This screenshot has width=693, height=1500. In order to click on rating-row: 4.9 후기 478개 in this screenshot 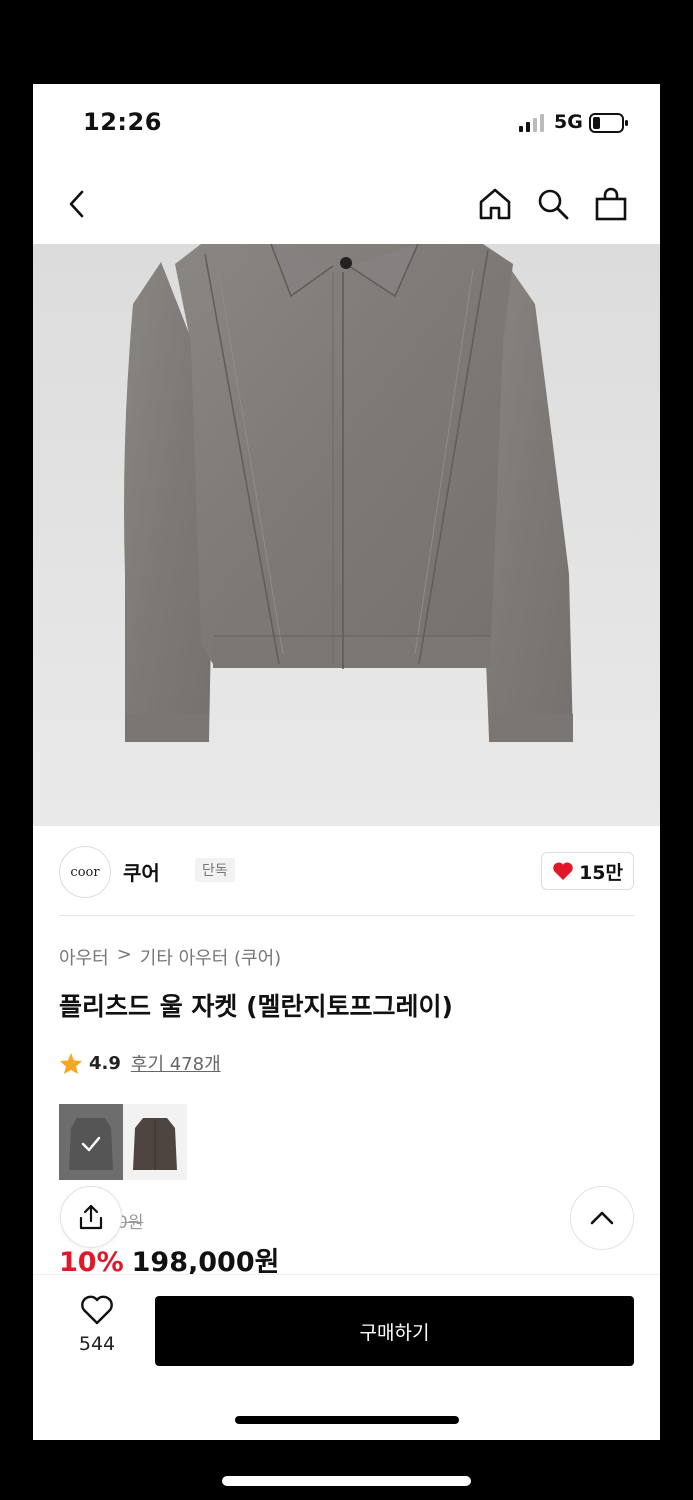, I will do `click(140, 1063)`.